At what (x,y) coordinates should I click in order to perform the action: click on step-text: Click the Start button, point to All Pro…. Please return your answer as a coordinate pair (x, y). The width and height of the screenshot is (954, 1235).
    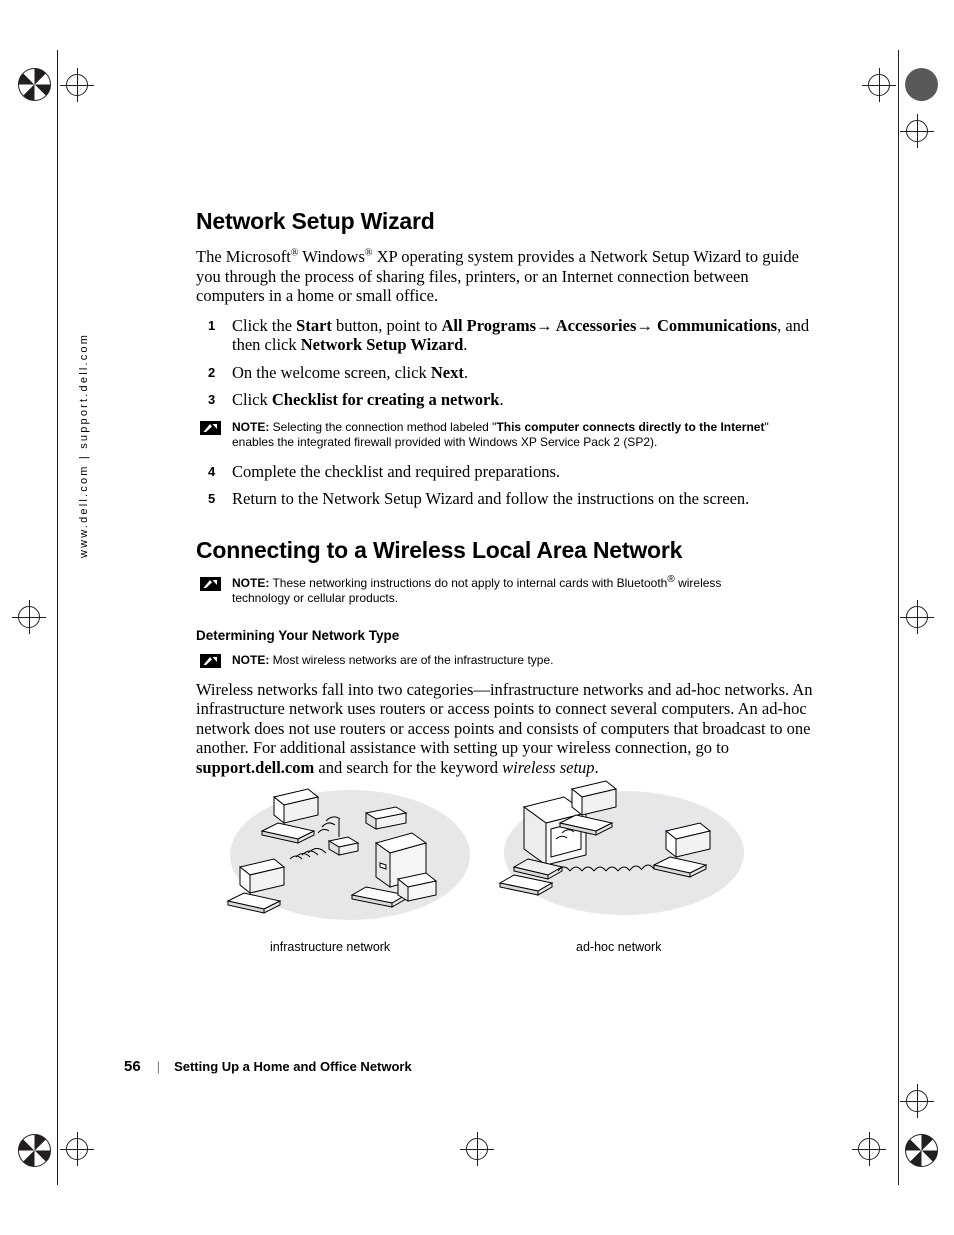
    Looking at the image, I should click on (520, 335).